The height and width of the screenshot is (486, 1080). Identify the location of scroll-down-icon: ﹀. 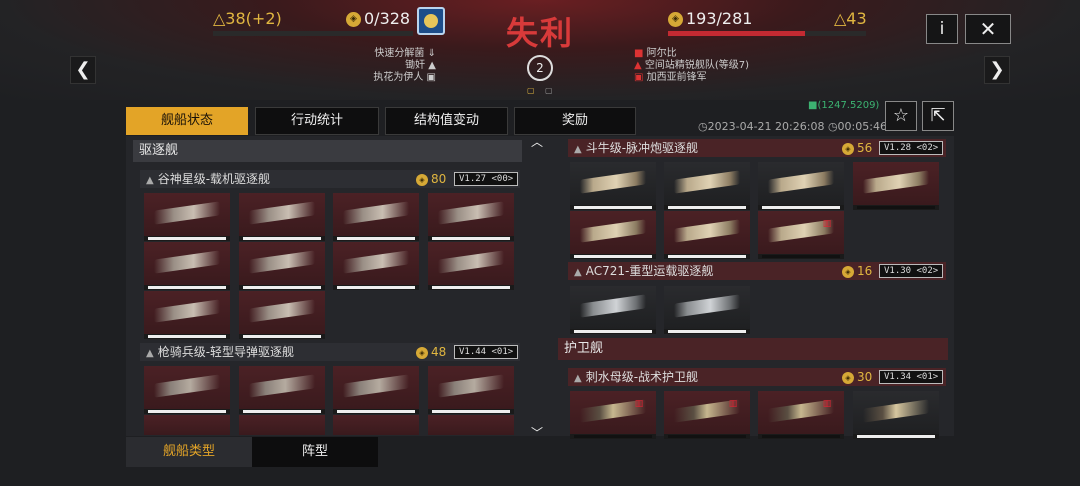
(537, 432).